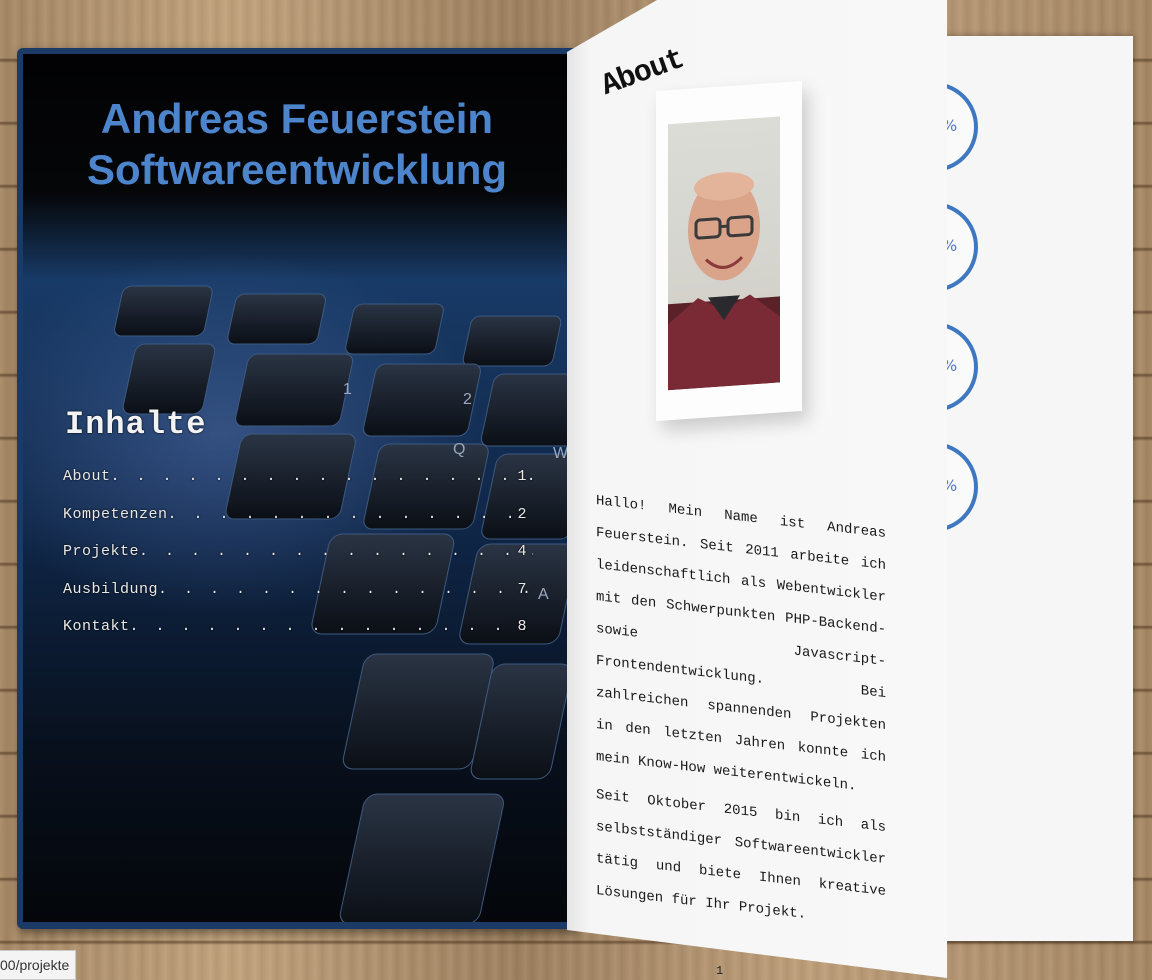 The width and height of the screenshot is (1152, 980). I want to click on cover-title-name: Andreas Feuerstein, so click(297, 118).